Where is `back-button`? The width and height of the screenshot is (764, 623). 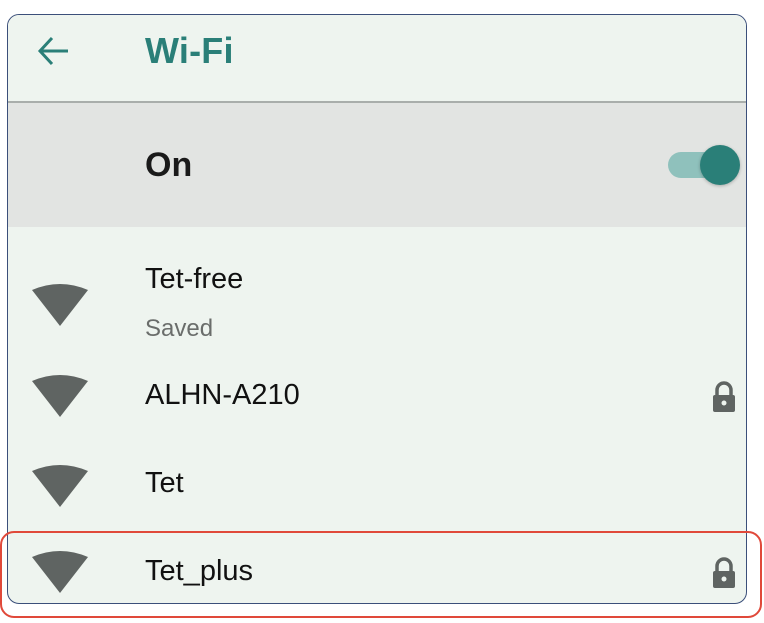 back-button is located at coordinates (54, 51).